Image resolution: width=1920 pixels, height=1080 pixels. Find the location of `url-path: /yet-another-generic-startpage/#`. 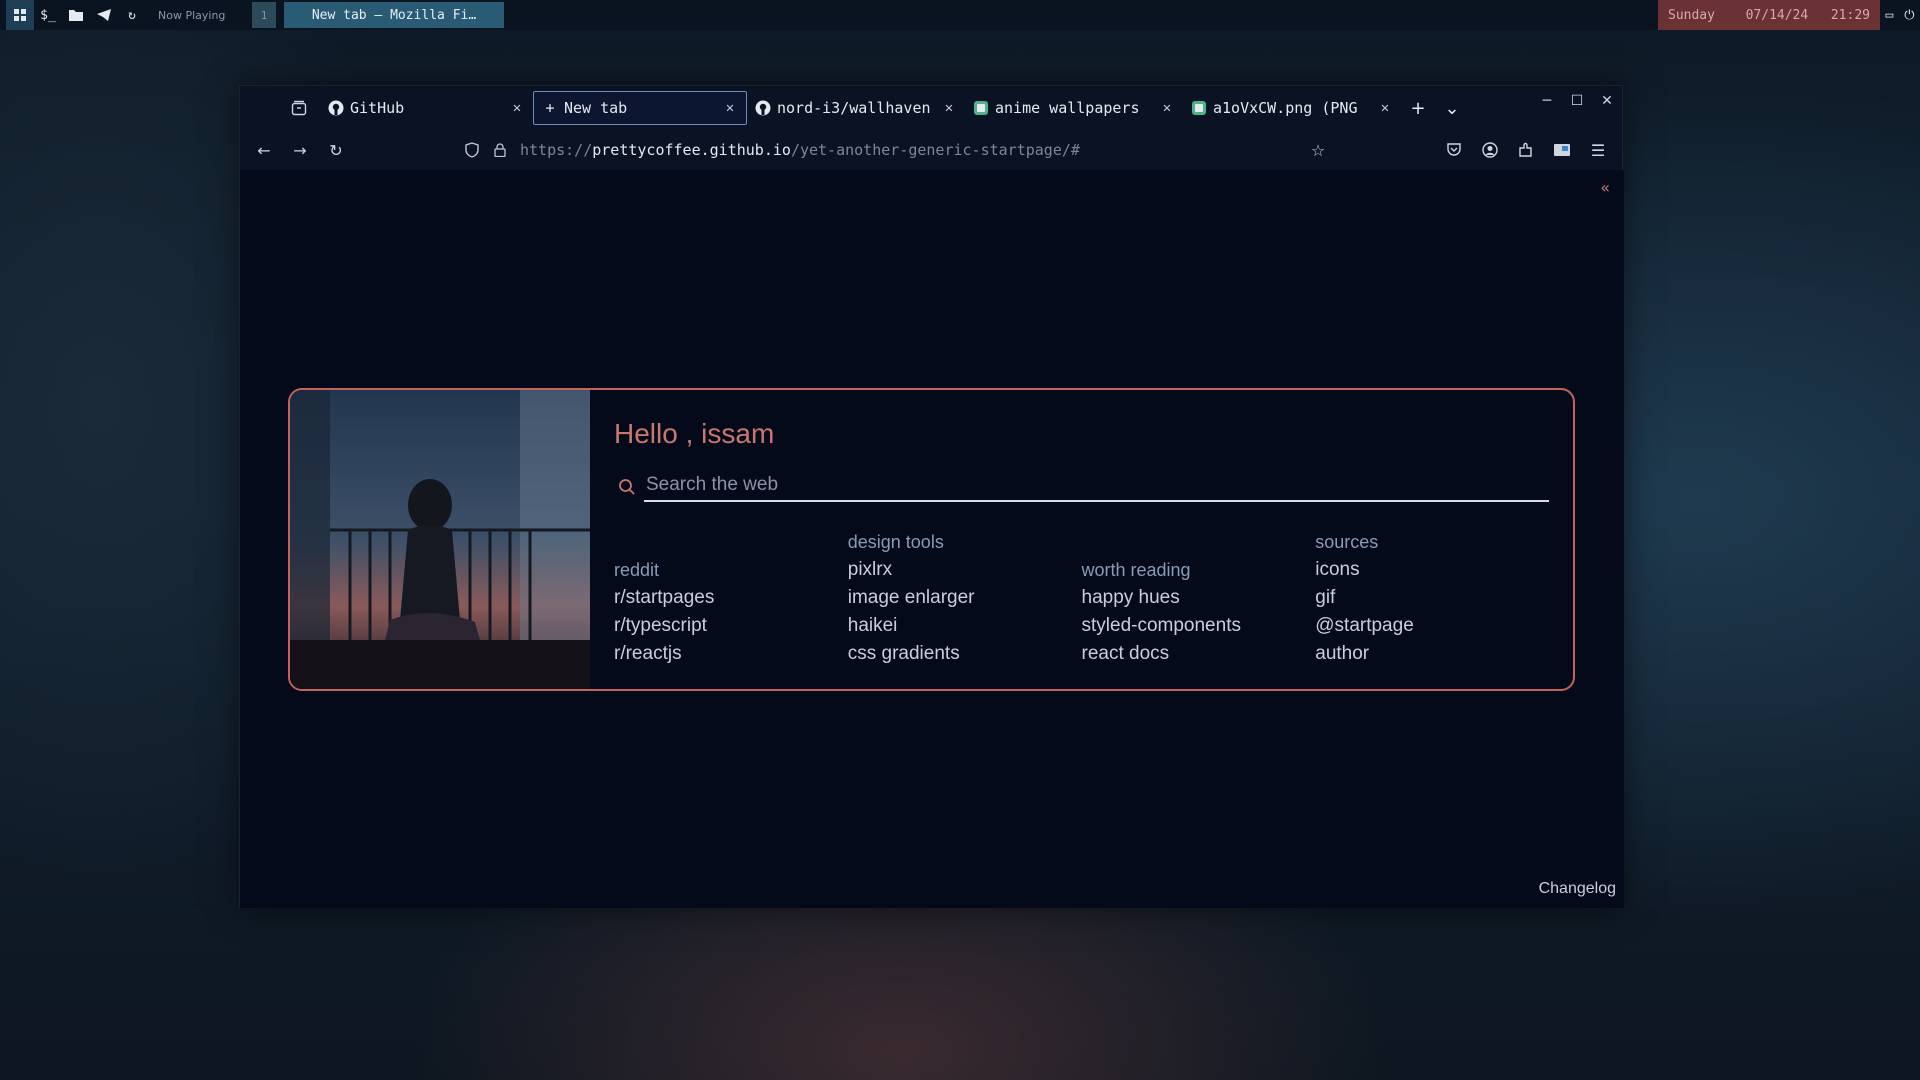

url-path: /yet-another-generic-startpage/# is located at coordinates (935, 150).